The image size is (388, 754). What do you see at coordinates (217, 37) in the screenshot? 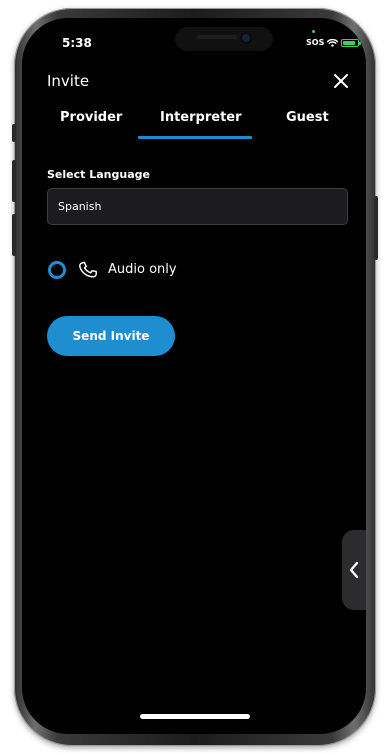
I see `speaker-grille` at bounding box center [217, 37].